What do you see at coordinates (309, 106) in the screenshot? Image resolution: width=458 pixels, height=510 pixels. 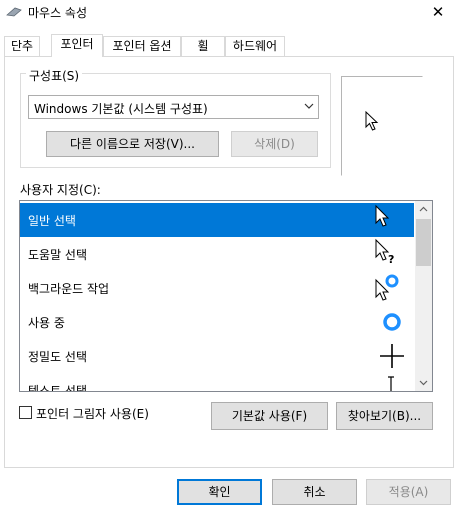 I see `chevron-down-icon` at bounding box center [309, 106].